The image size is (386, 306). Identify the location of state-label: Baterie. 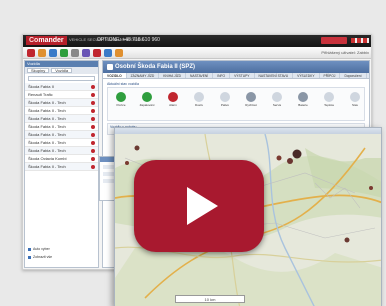
(303, 105).